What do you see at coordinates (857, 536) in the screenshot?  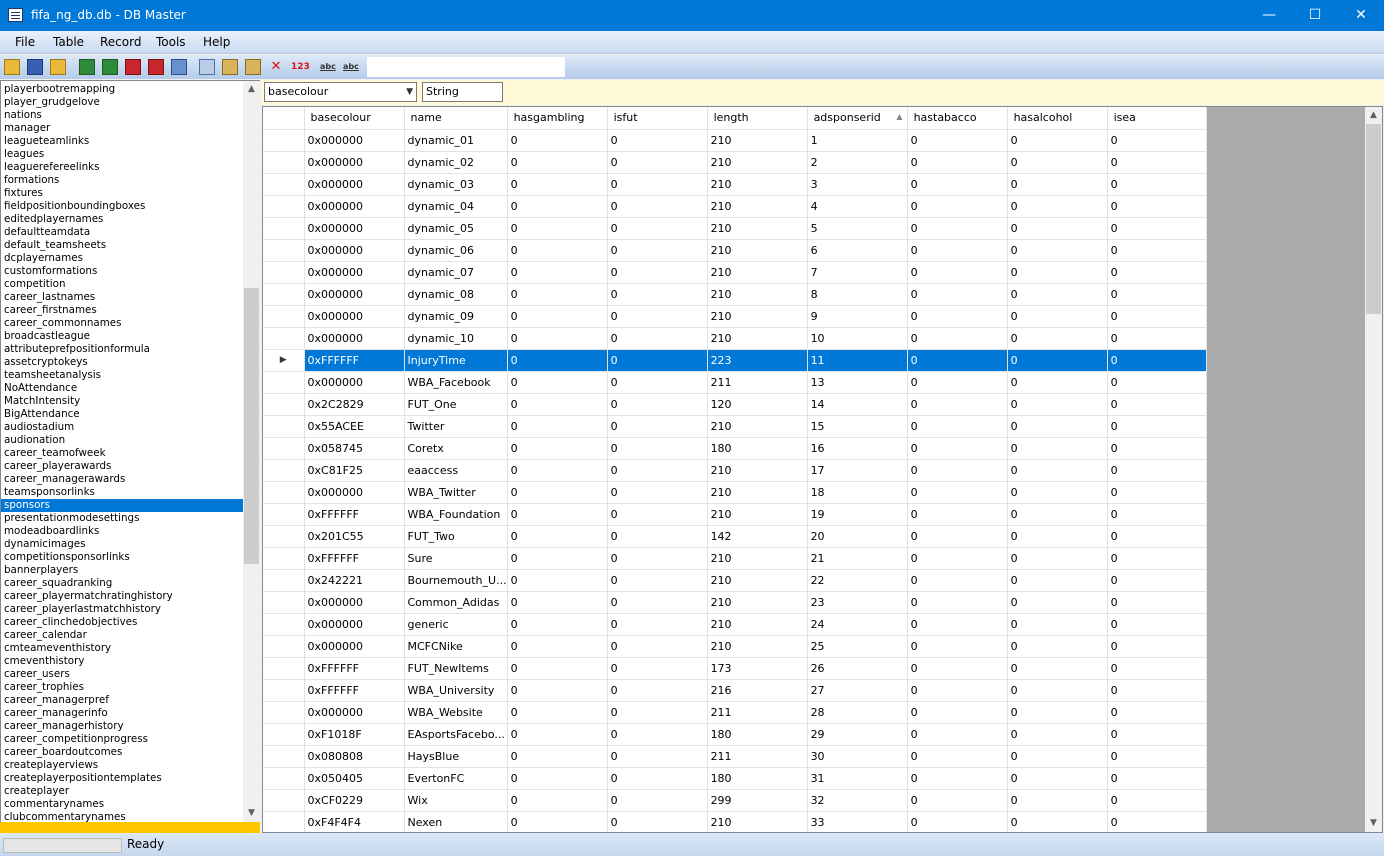 I see `cell-adsponserid: 20` at bounding box center [857, 536].